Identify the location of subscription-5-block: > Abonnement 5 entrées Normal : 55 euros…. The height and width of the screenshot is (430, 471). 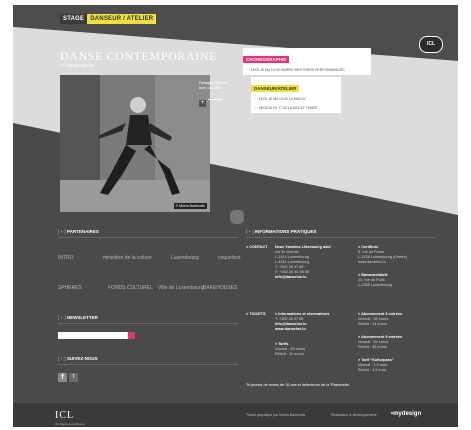
(380, 342).